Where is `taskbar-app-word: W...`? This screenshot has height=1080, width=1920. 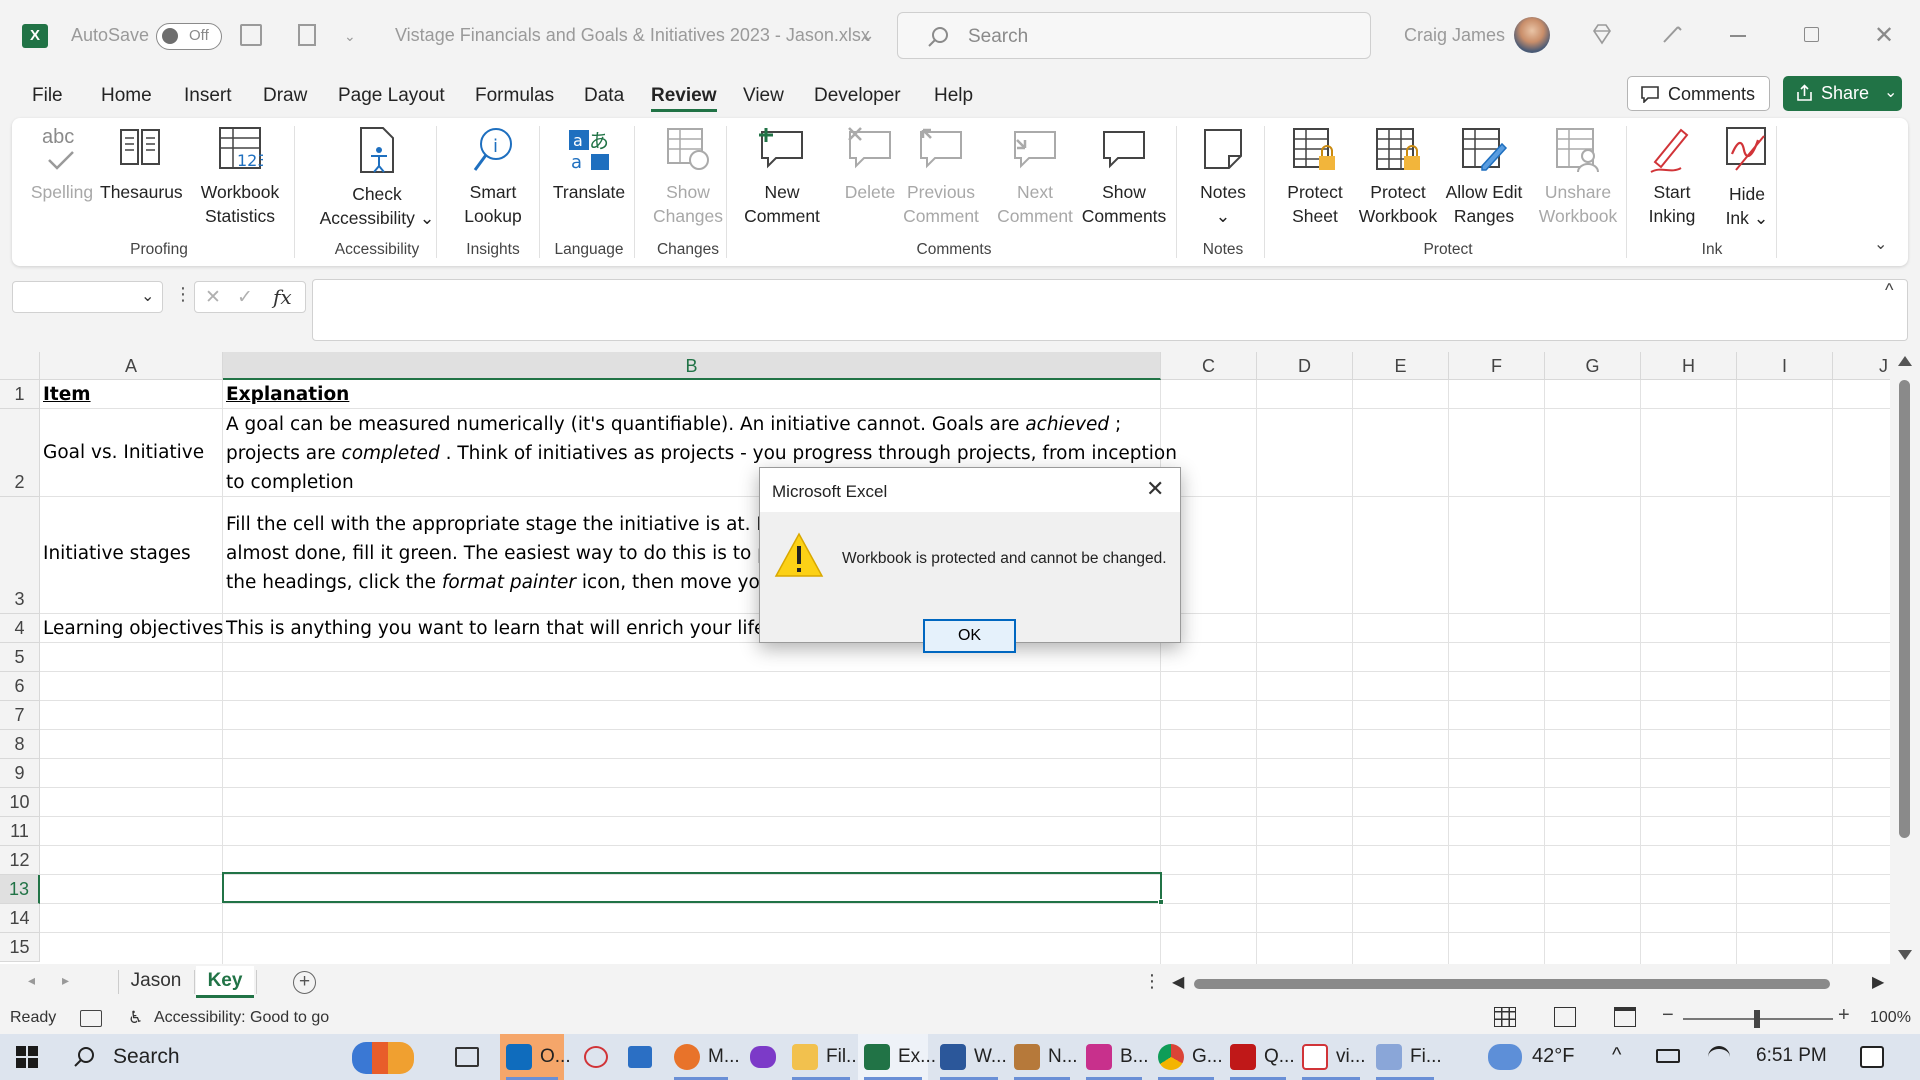
taskbar-app-word: W... is located at coordinates (970, 1057).